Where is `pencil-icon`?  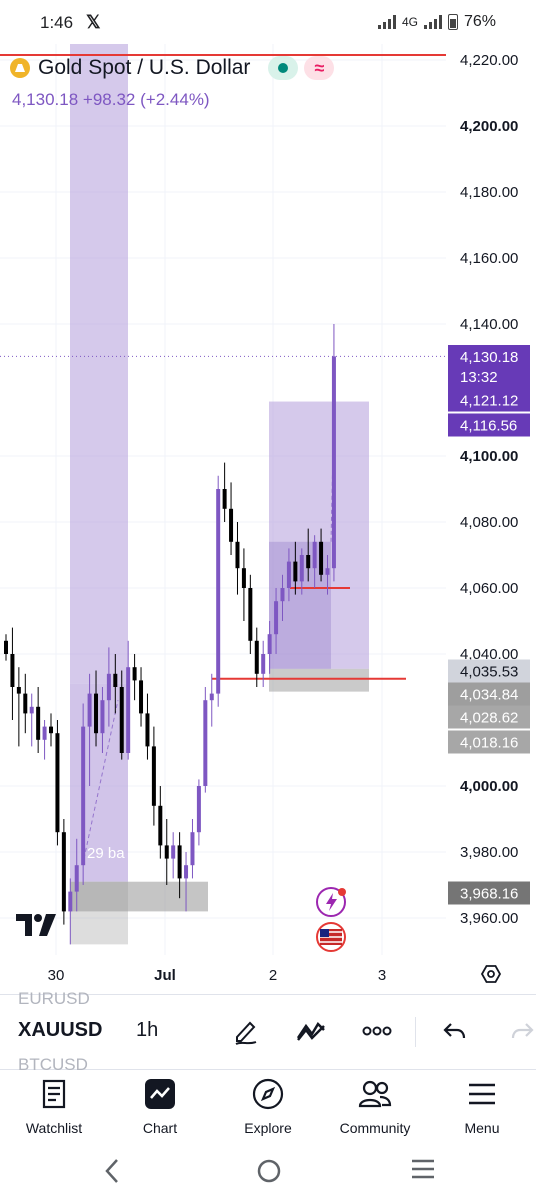
pencil-icon is located at coordinates (246, 1031).